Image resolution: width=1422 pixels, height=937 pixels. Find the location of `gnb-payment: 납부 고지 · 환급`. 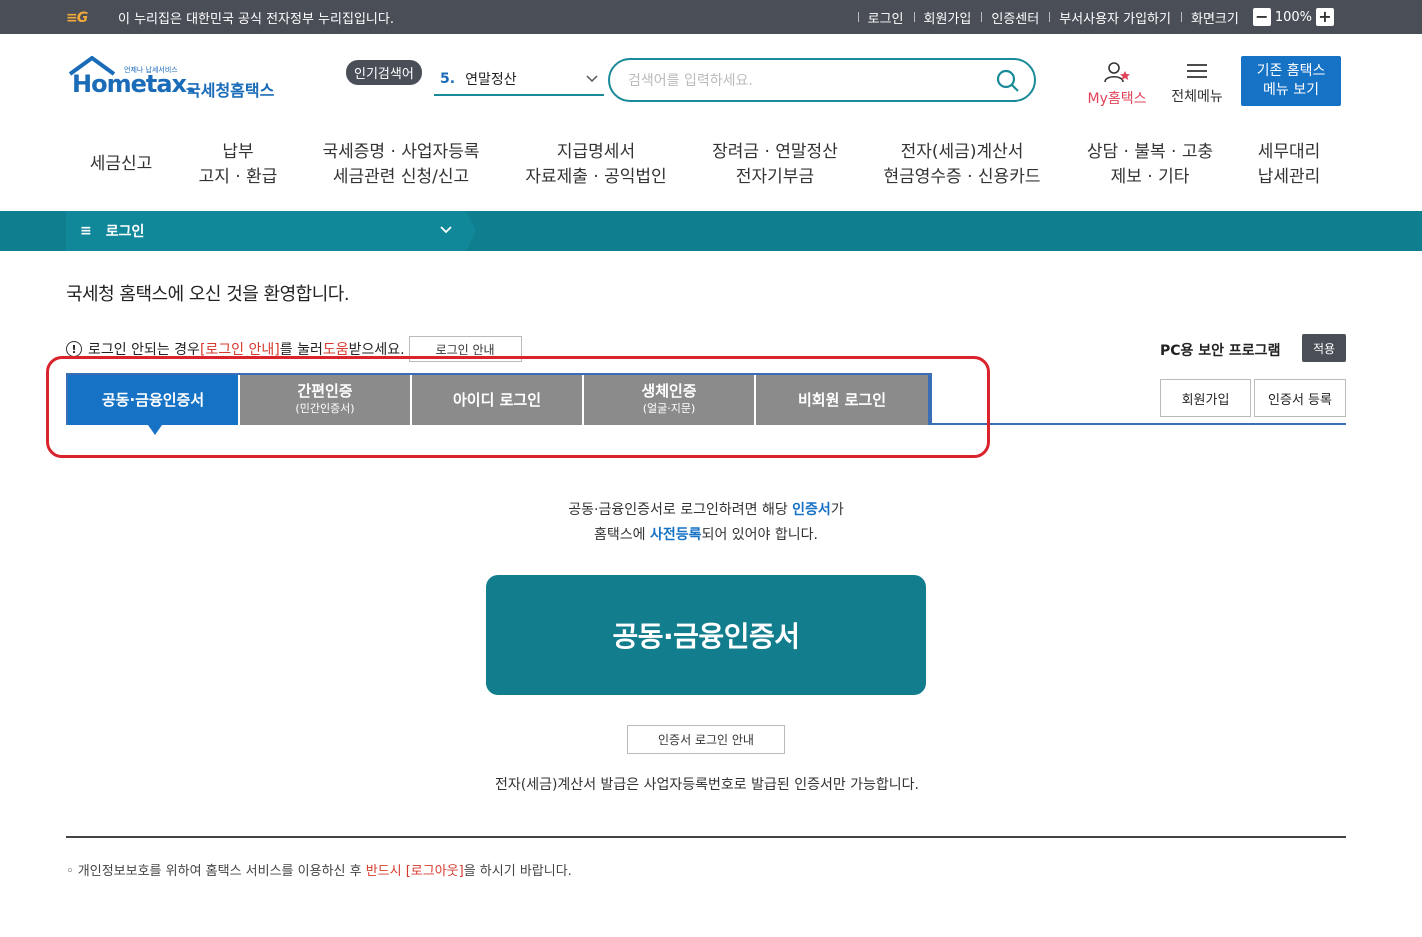

gnb-payment: 납부 고지 · 환급 is located at coordinates (238, 165).